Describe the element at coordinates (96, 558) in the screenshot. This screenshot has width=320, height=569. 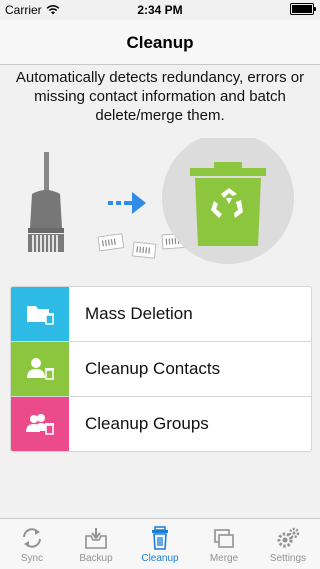
I see `tab-label-backup: Backup` at that location.